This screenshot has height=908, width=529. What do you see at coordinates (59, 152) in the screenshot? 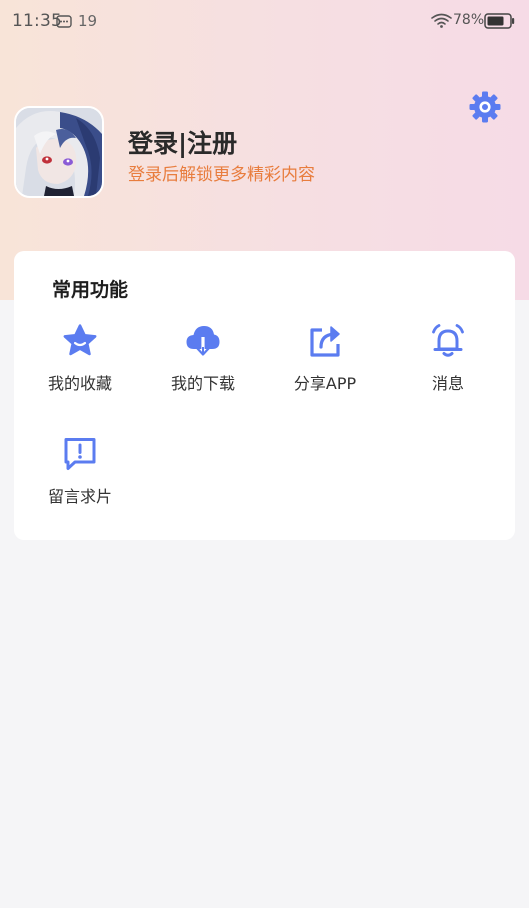
I see `avatar` at bounding box center [59, 152].